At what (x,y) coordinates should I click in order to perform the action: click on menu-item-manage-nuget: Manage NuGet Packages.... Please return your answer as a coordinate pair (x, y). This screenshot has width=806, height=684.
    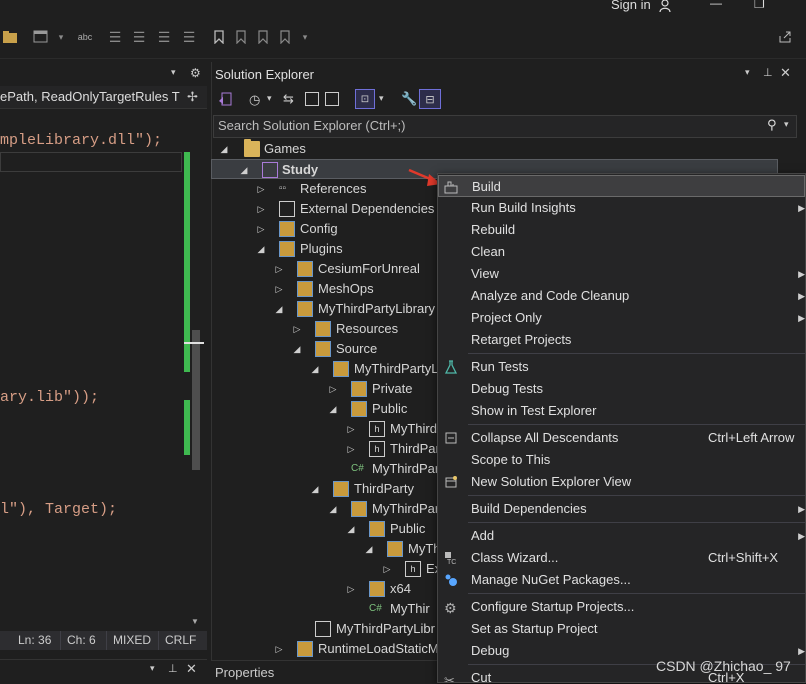
    Looking at the image, I should click on (622, 580).